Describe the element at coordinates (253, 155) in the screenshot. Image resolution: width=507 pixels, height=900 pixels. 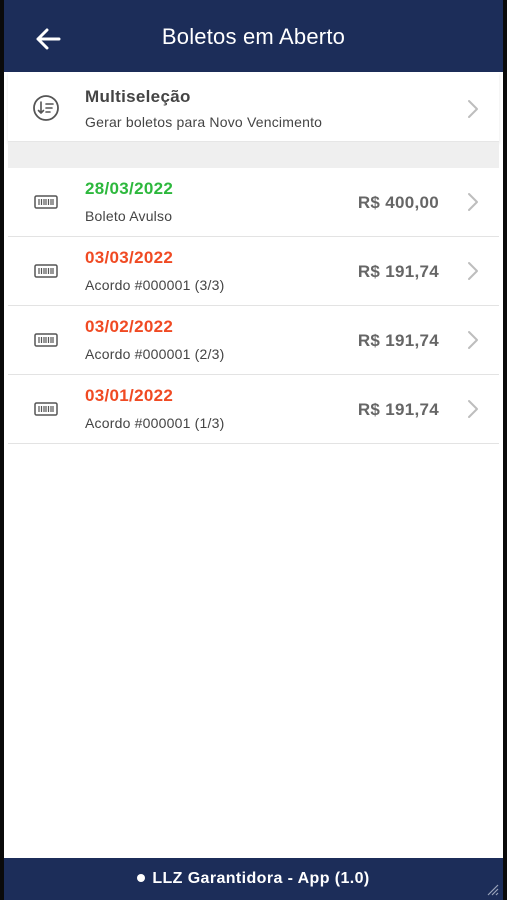
I see `section-divider` at that location.